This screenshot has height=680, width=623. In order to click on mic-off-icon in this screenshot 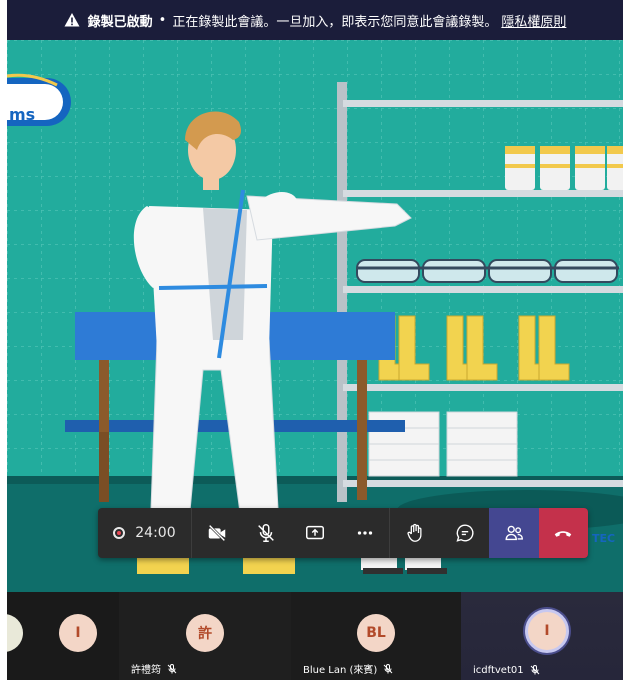, I will do `click(266, 533)`.